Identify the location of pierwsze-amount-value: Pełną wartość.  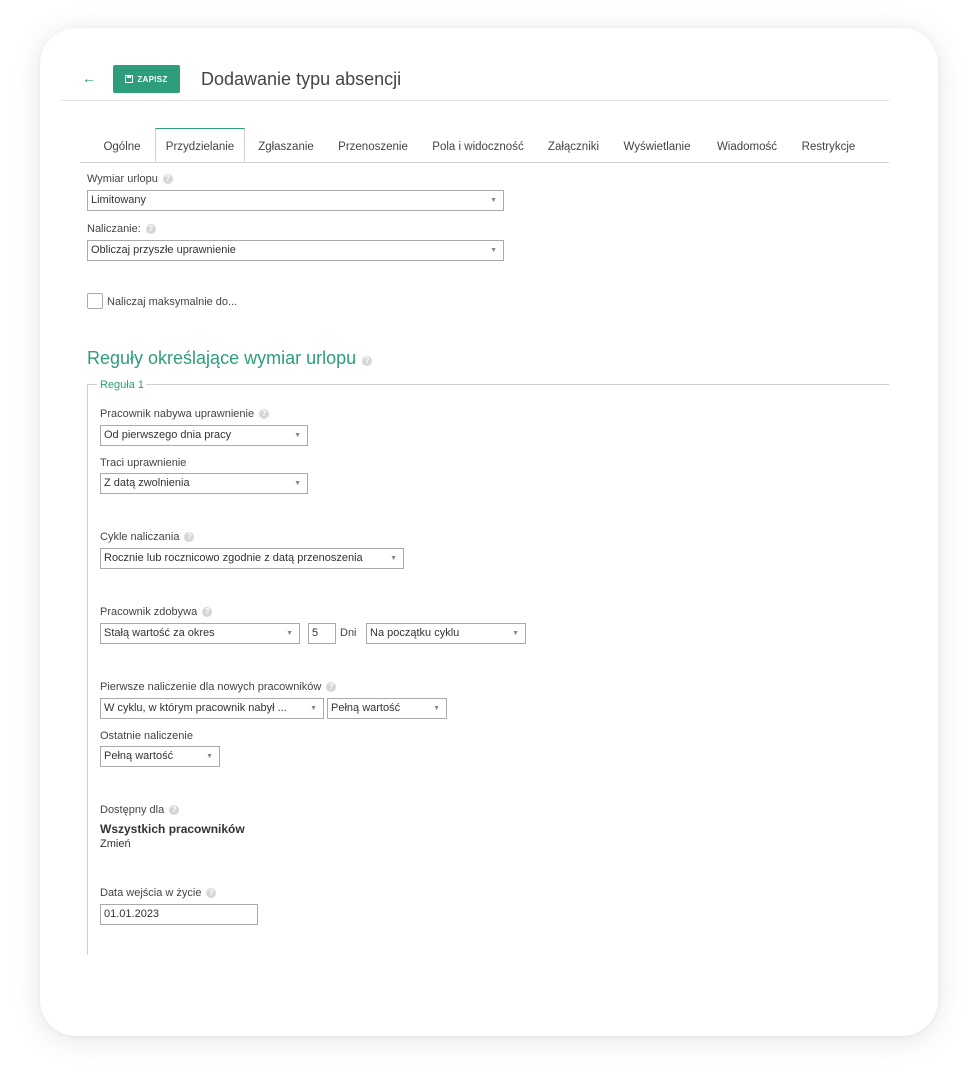
(366, 708).